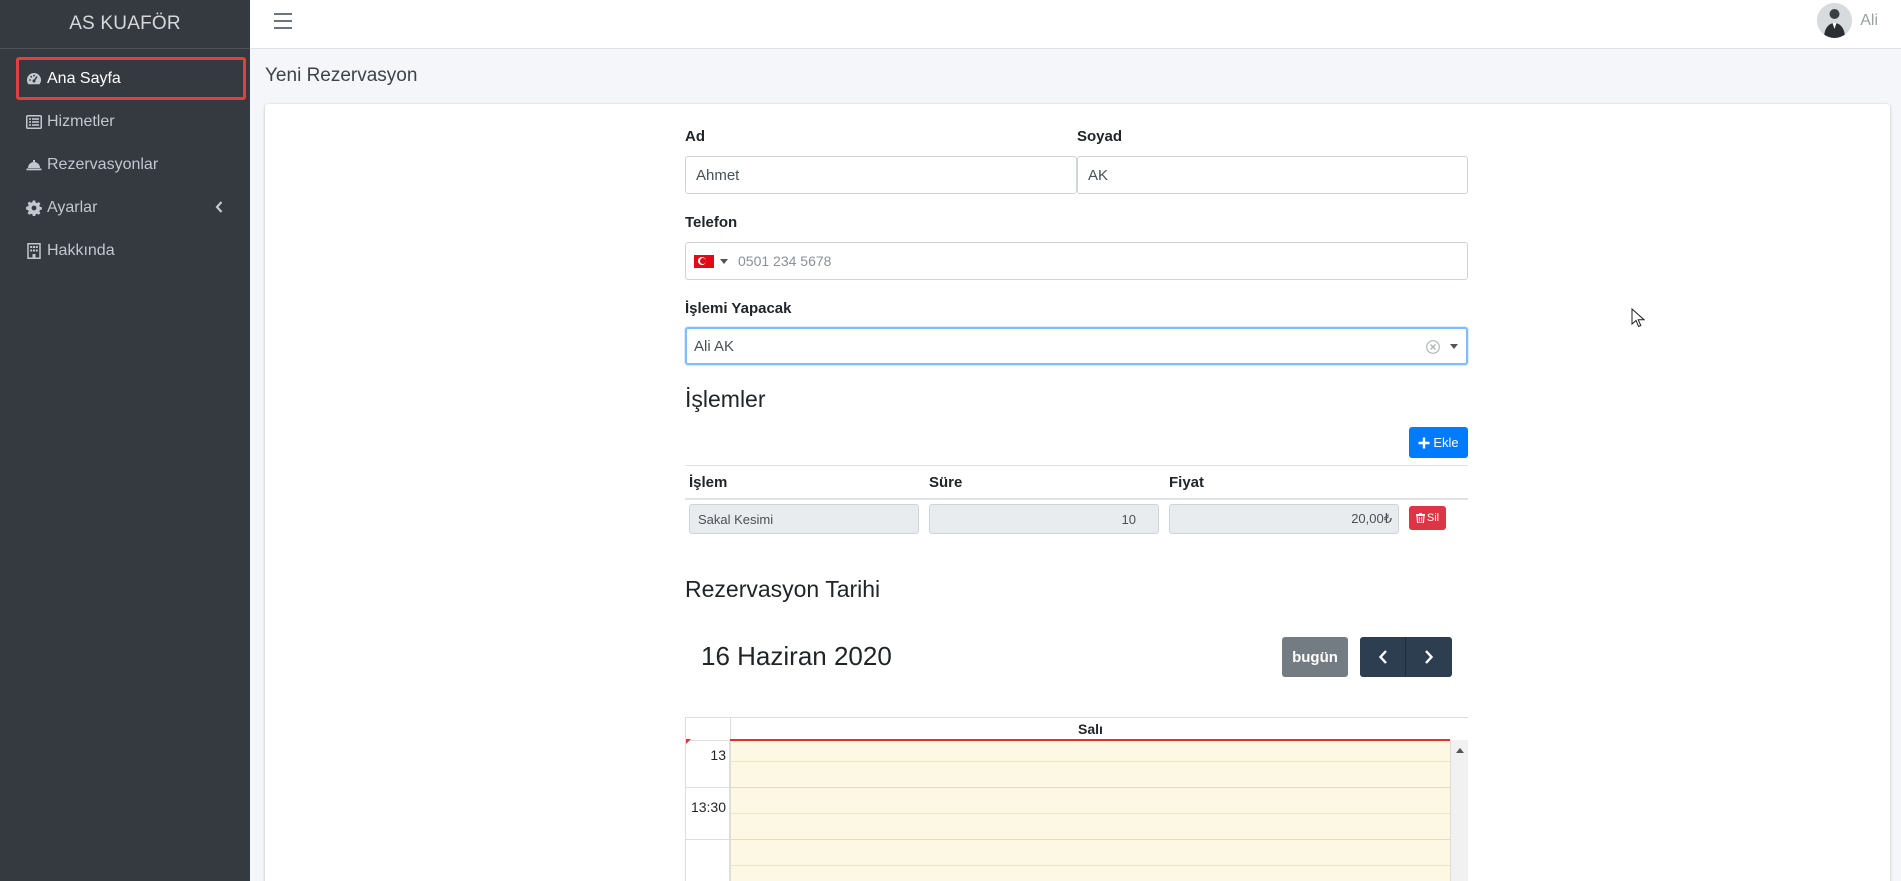 The image size is (1901, 881). I want to click on calendar-date-title: 16 Haziran 2020, so click(796, 656).